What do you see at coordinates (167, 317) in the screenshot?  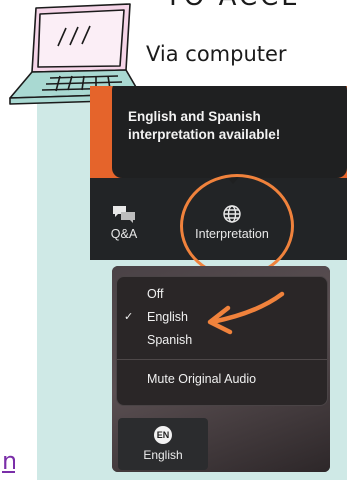 I see `menu-item-label: English` at bounding box center [167, 317].